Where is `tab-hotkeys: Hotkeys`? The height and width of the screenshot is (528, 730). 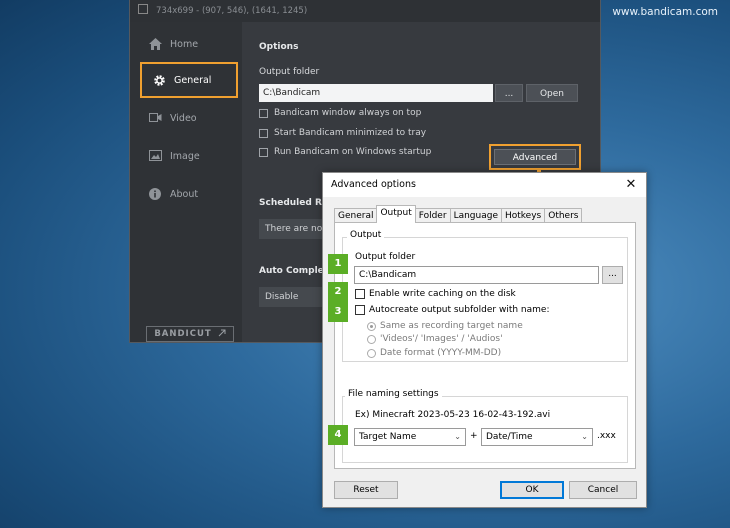 tab-hotkeys: Hotkeys is located at coordinates (523, 215).